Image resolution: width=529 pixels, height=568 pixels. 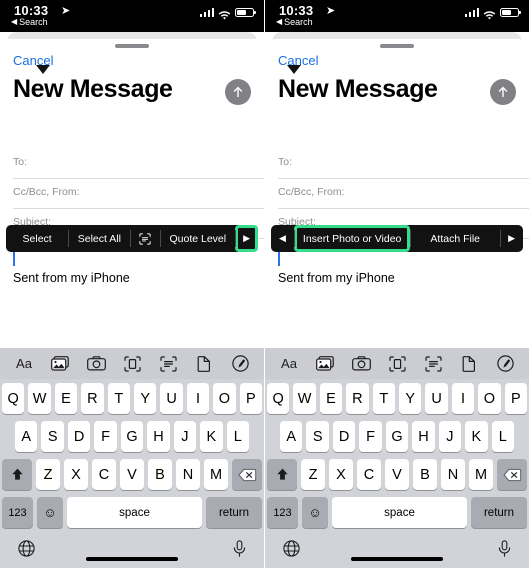 What do you see at coordinates (436, 398) in the screenshot?
I see `key-u: U` at bounding box center [436, 398].